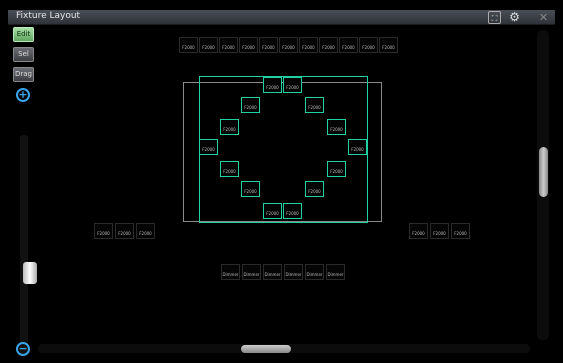 The height and width of the screenshot is (363, 563). I want to click on vertical-scrollbar, so click(543, 185).